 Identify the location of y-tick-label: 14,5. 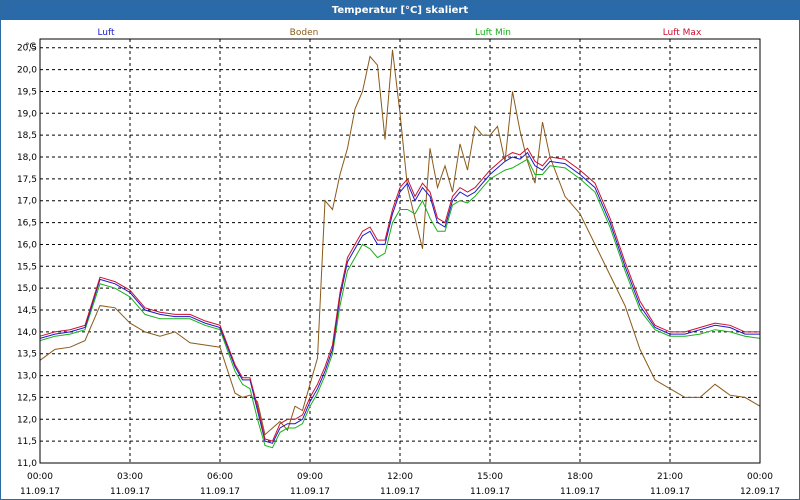
(27, 311).